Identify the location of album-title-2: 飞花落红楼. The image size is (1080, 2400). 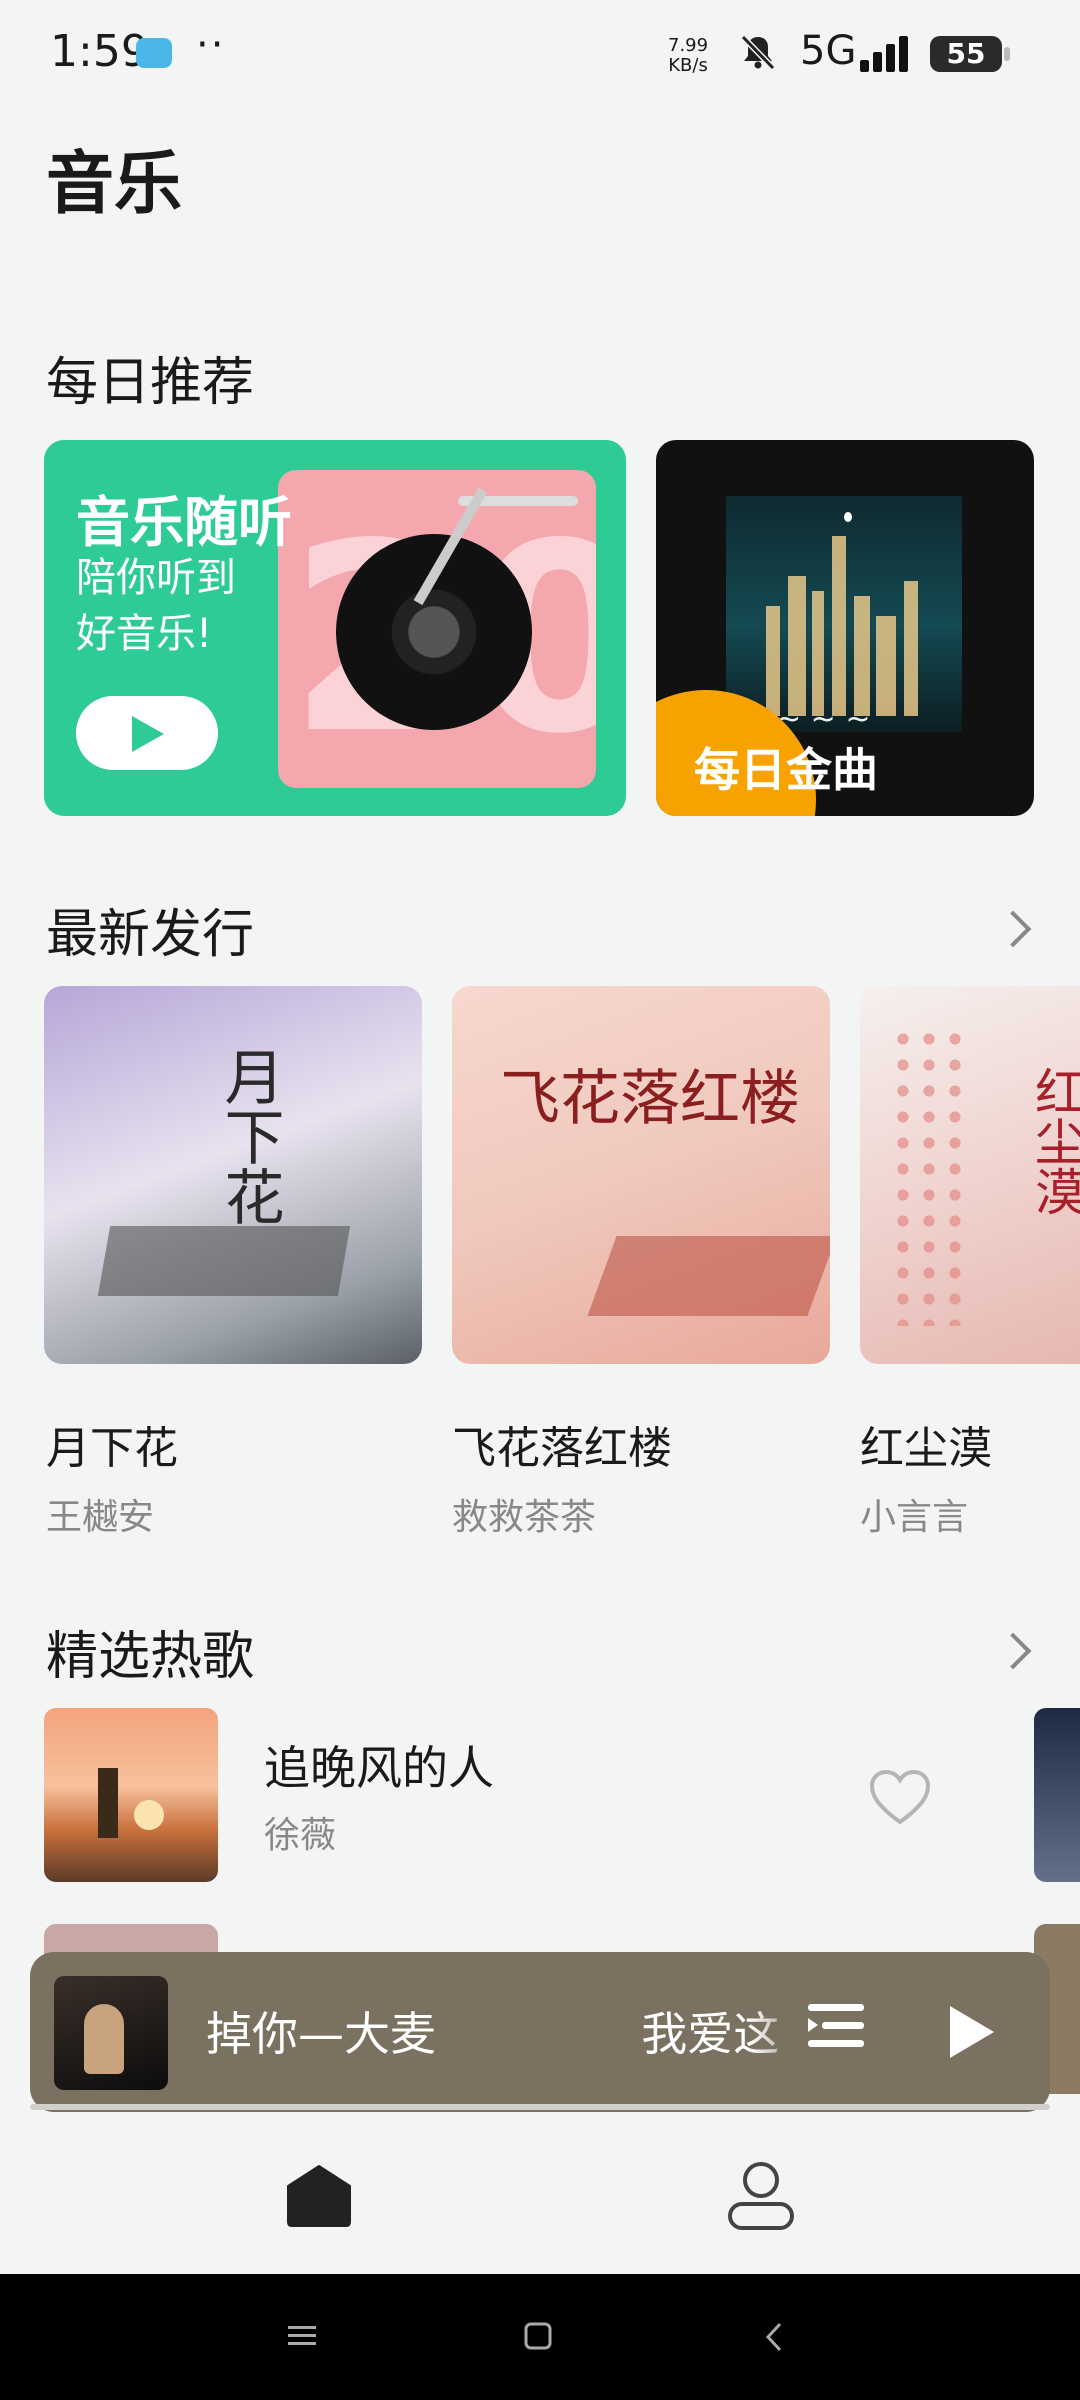
(562, 1444).